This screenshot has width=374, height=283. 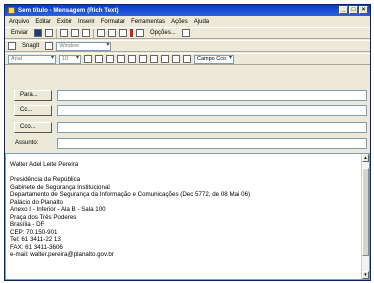 What do you see at coordinates (140, 33) in the screenshot?
I see `flag-icon` at bounding box center [140, 33].